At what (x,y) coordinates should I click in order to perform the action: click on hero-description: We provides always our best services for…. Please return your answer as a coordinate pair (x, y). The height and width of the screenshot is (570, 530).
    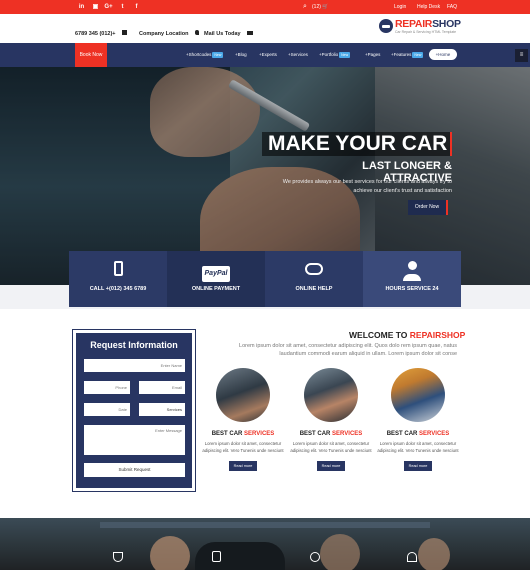
    Looking at the image, I should click on (367, 186).